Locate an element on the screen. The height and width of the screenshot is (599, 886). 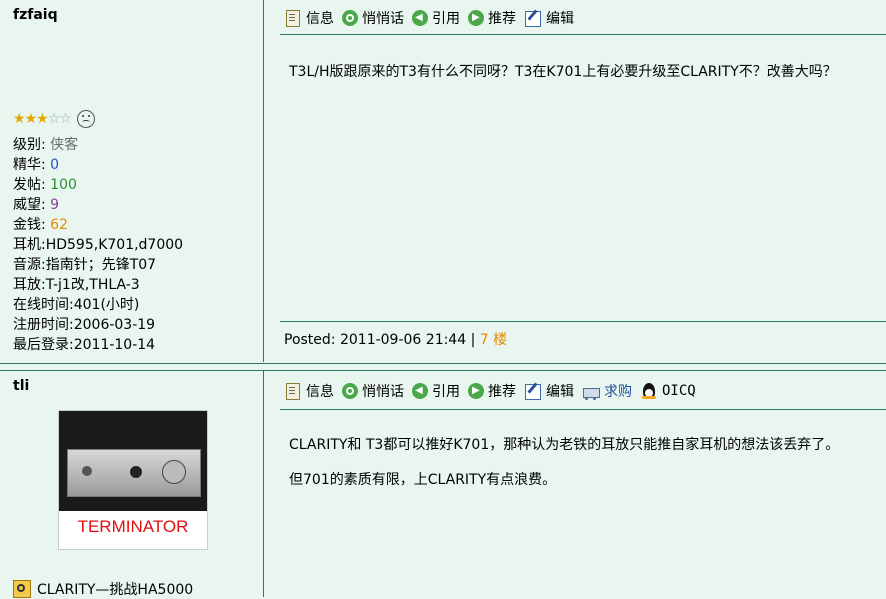
info-digest: 精华: 0 is located at coordinates (36, 165).